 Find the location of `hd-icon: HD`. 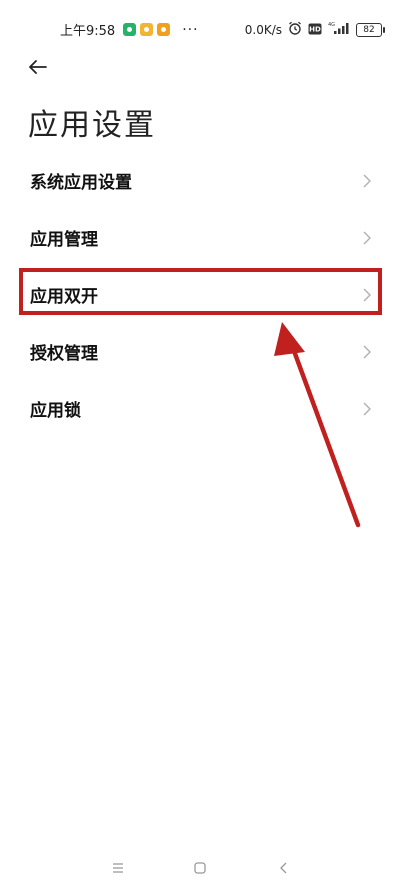

hd-icon: HD is located at coordinates (315, 29).